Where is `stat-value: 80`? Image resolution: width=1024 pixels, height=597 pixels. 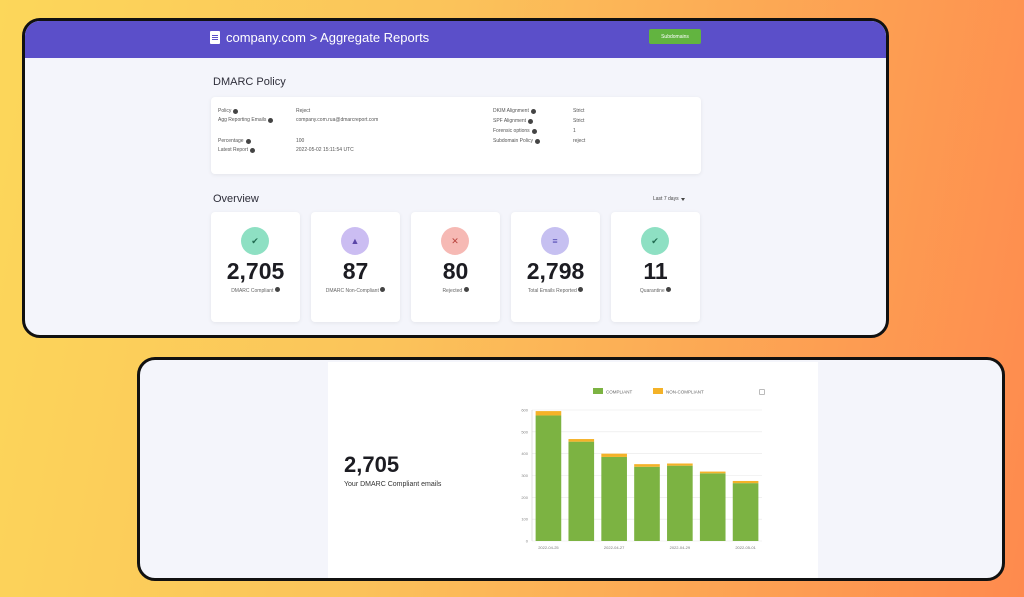
stat-value: 80 is located at coordinates (455, 271).